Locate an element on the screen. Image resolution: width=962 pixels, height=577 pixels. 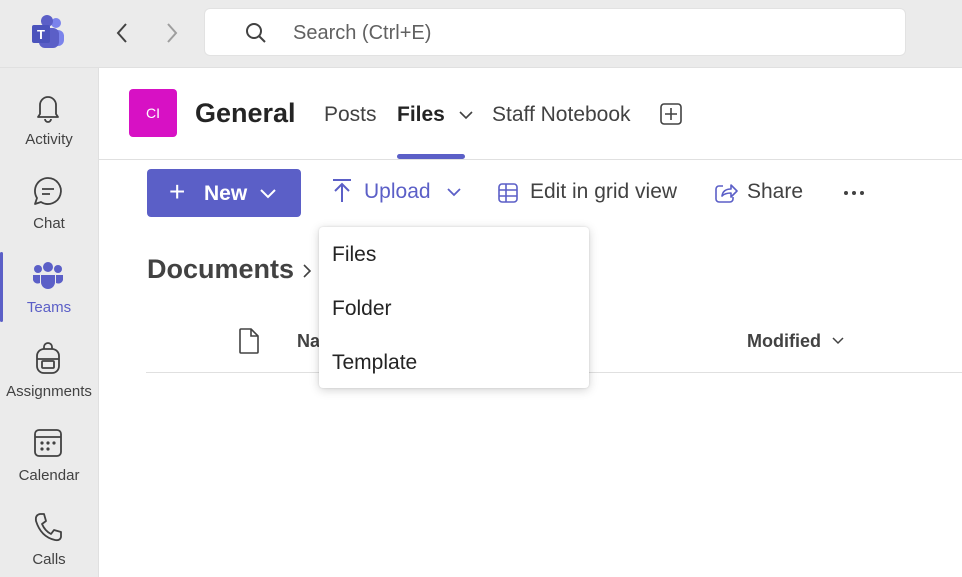
more-options-icon is located at coordinates (854, 193).